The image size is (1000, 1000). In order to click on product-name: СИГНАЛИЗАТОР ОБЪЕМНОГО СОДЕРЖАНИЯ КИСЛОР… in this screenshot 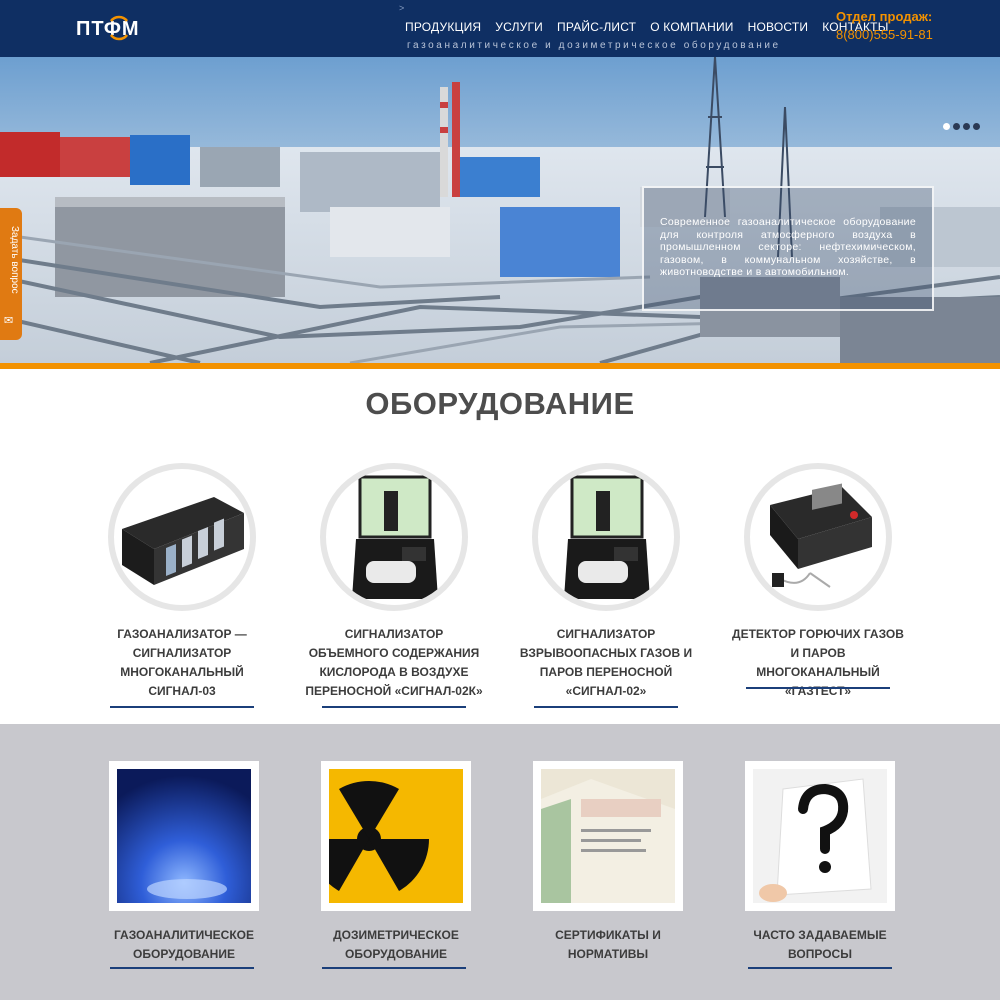, I will do `click(394, 662)`.